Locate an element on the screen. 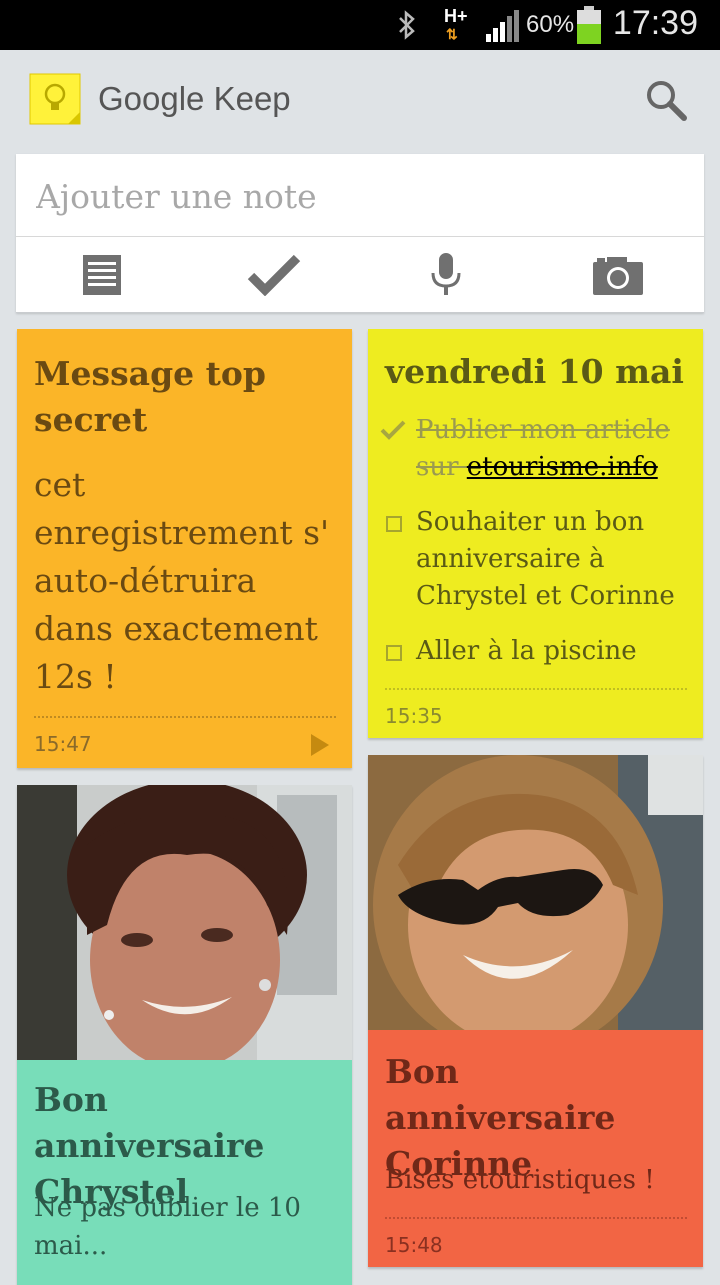 Image resolution: width=720 pixels, height=1285 pixels. search-icon is located at coordinates (666, 100).